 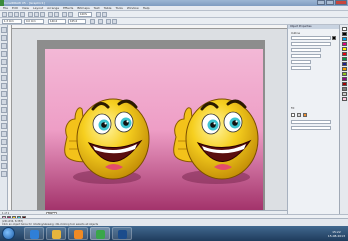 What do you see at coordinates (305, 115) in the screenshot?
I see `fill-fountain-swatch` at bounding box center [305, 115].